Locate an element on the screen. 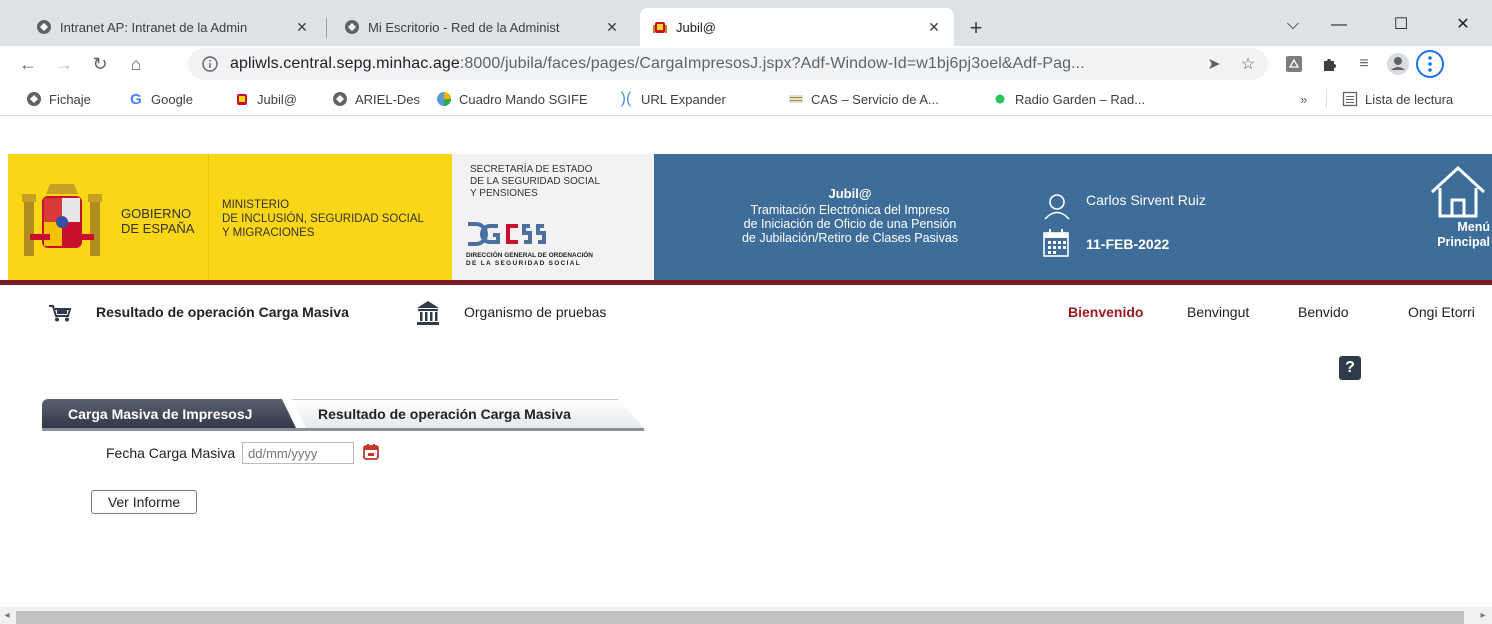 Image resolution: width=1492 pixels, height=624 pixels. bookmark-url-expander: )( URL Expander is located at coordinates (672, 99).